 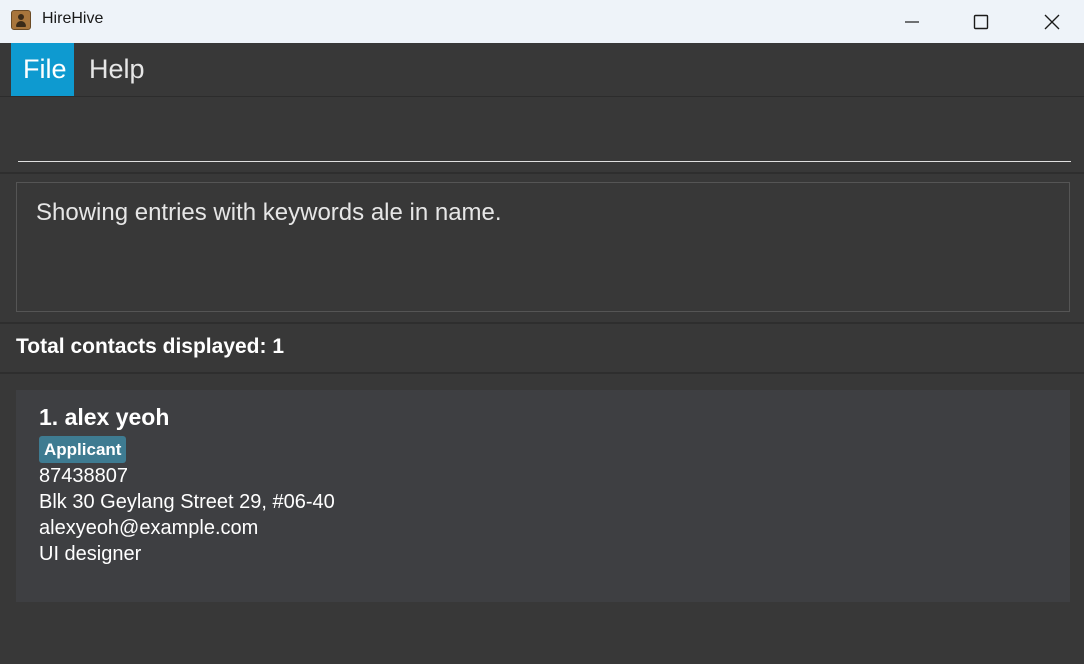 I want to click on close-icon, so click(x=1052, y=21).